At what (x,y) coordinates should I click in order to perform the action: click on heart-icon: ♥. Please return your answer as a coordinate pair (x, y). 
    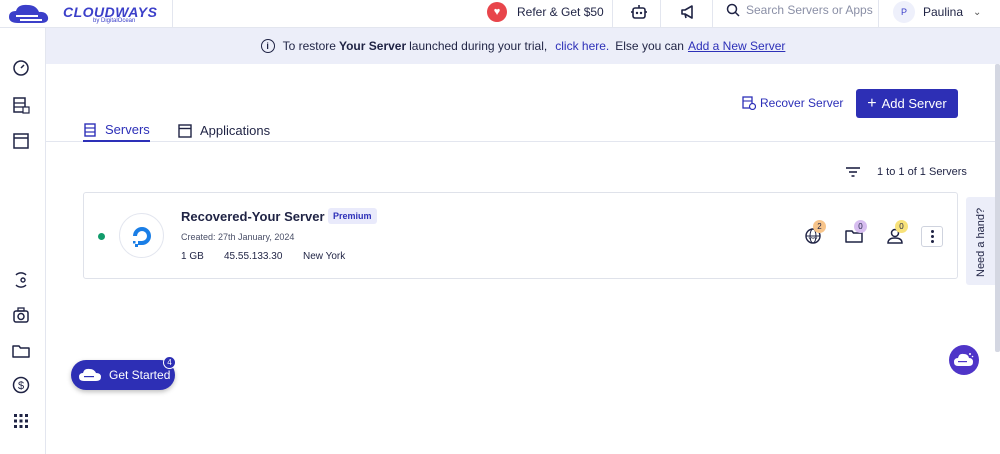
    Looking at the image, I should click on (497, 12).